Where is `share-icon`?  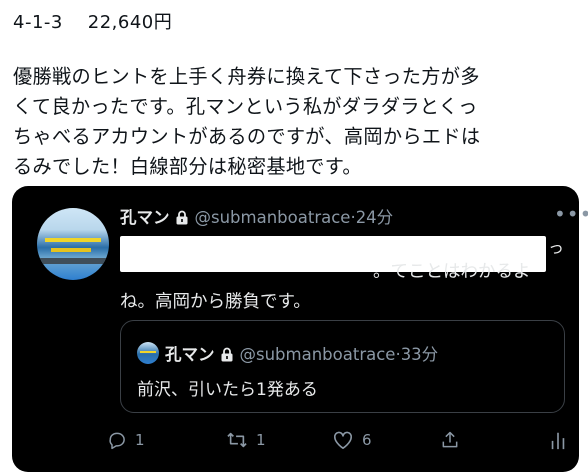
share-icon is located at coordinates (450, 440).